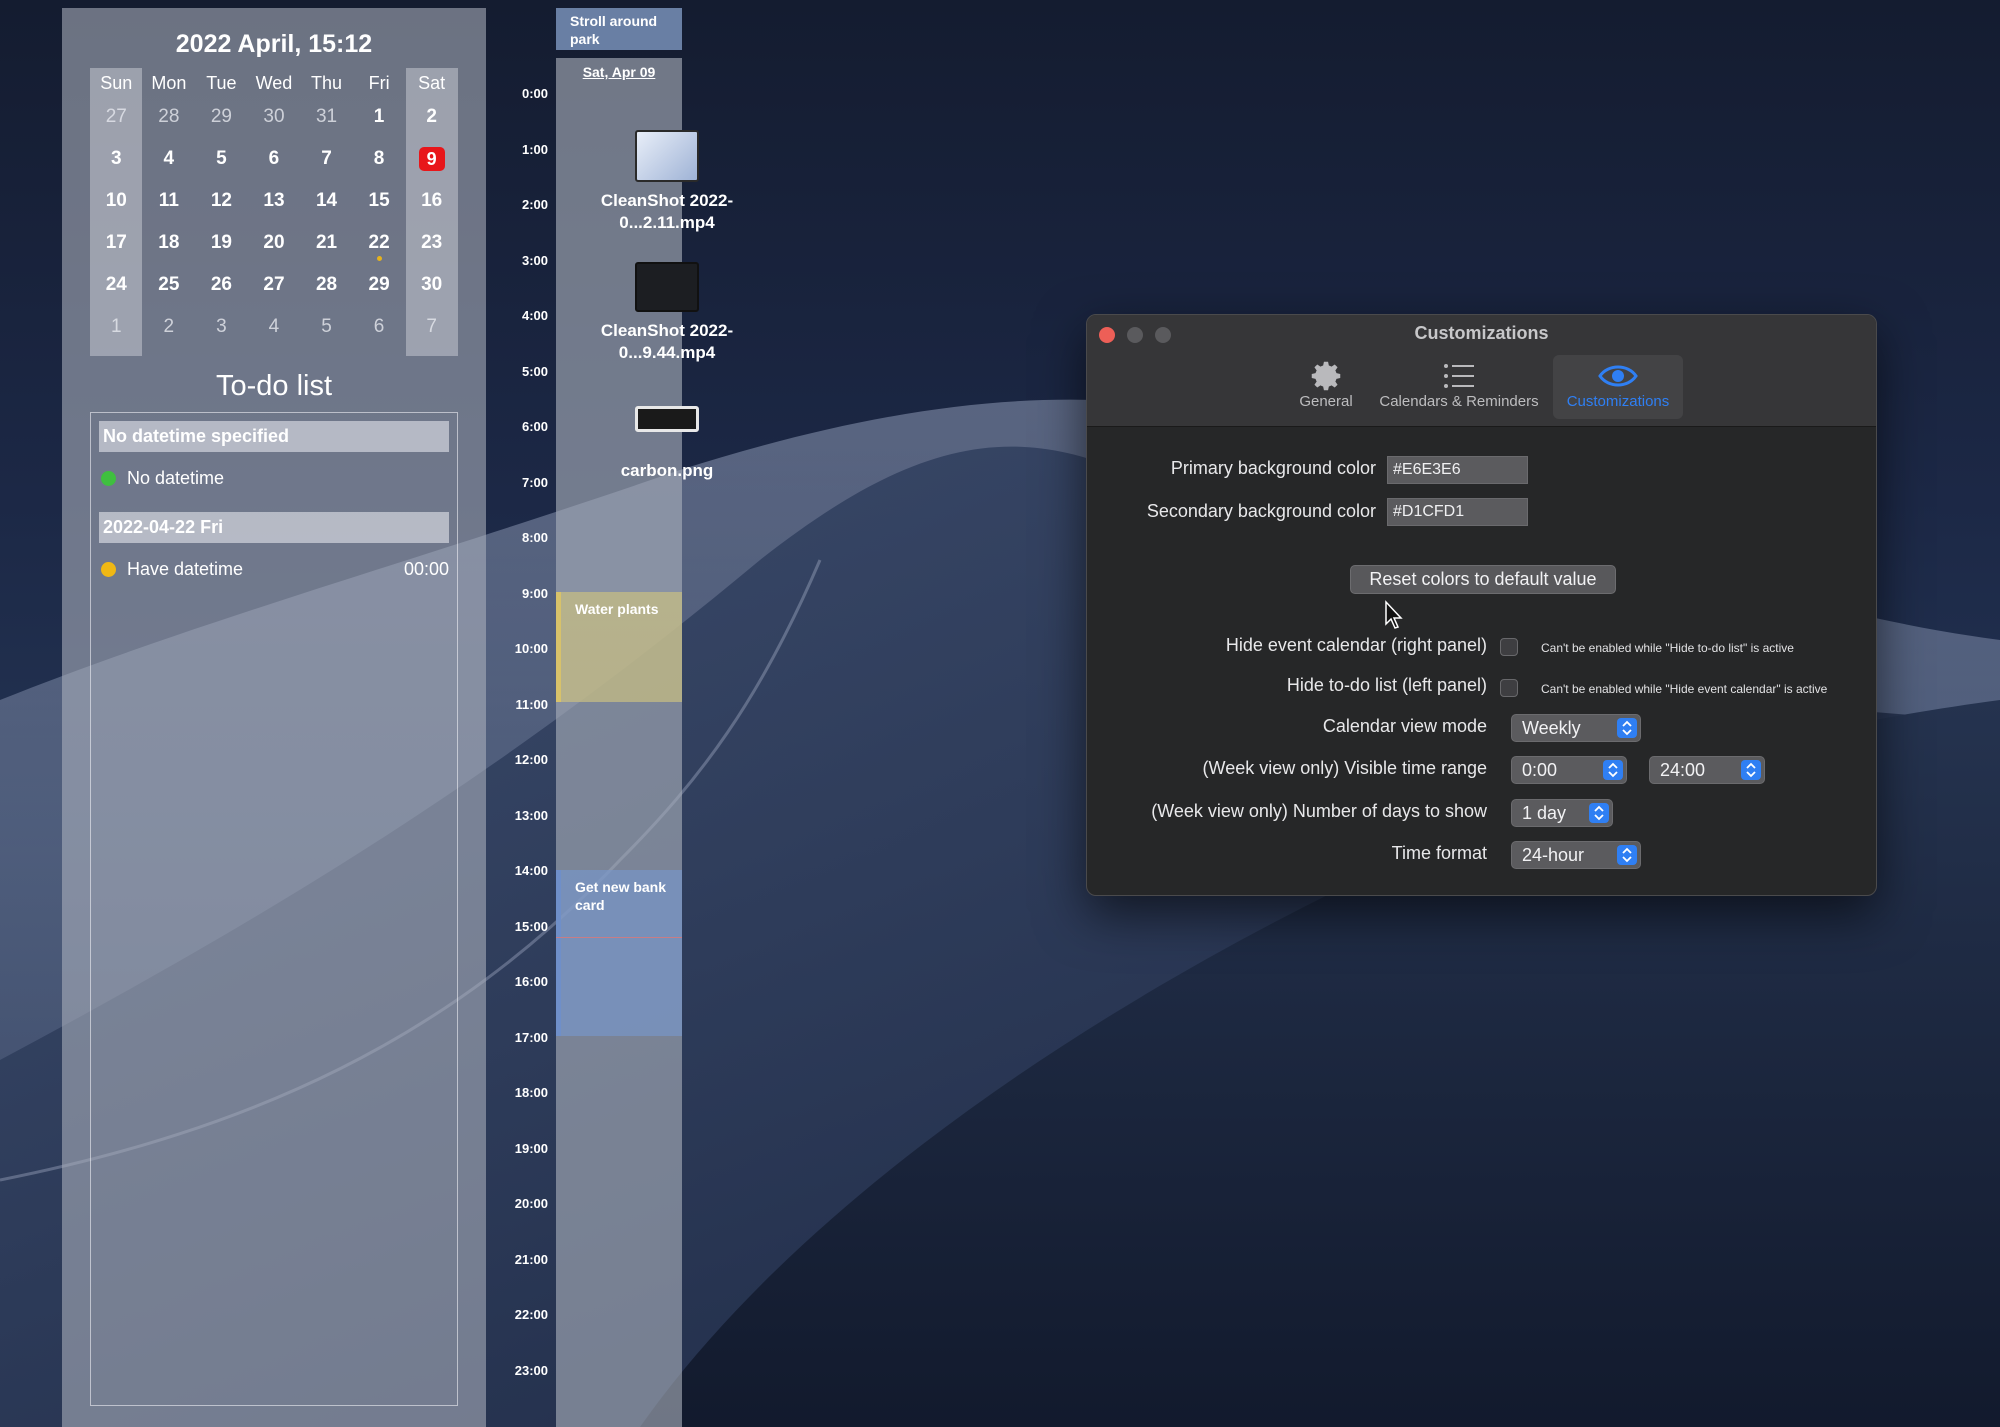 The height and width of the screenshot is (1427, 2000). What do you see at coordinates (1457, 470) in the screenshot?
I see `primary-bg-color-field: #E6E3E6` at bounding box center [1457, 470].